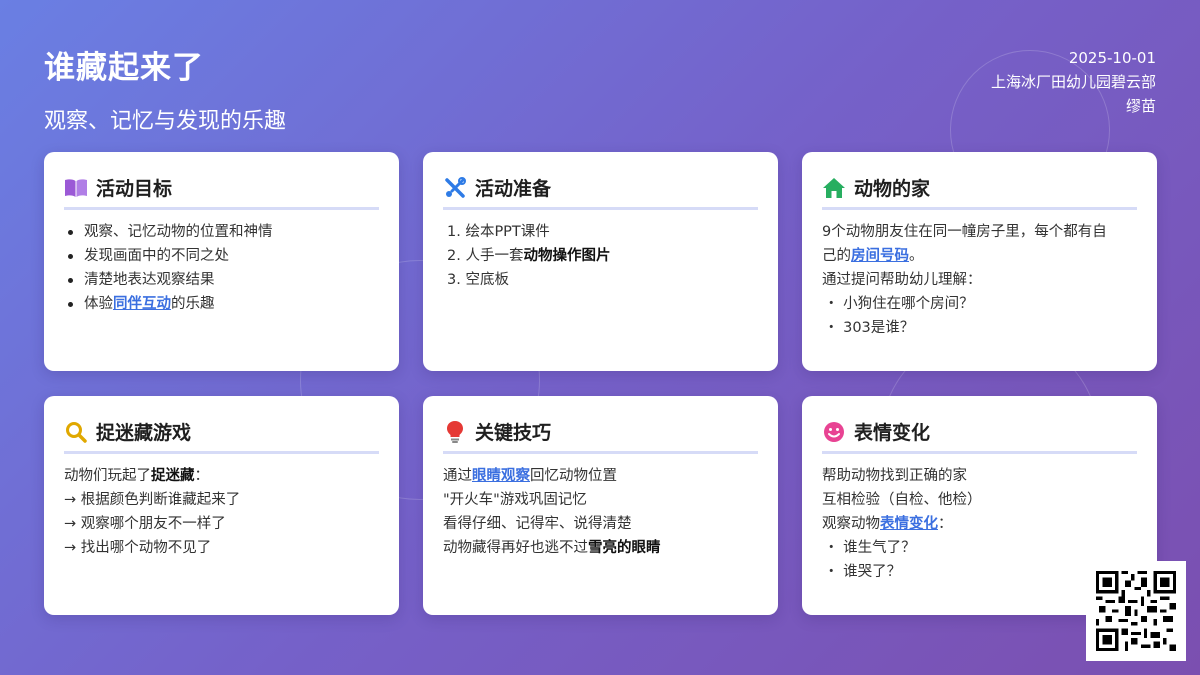 This screenshot has height=675, width=1200. I want to click on date-label: 2025-10-01, so click(1112, 58).